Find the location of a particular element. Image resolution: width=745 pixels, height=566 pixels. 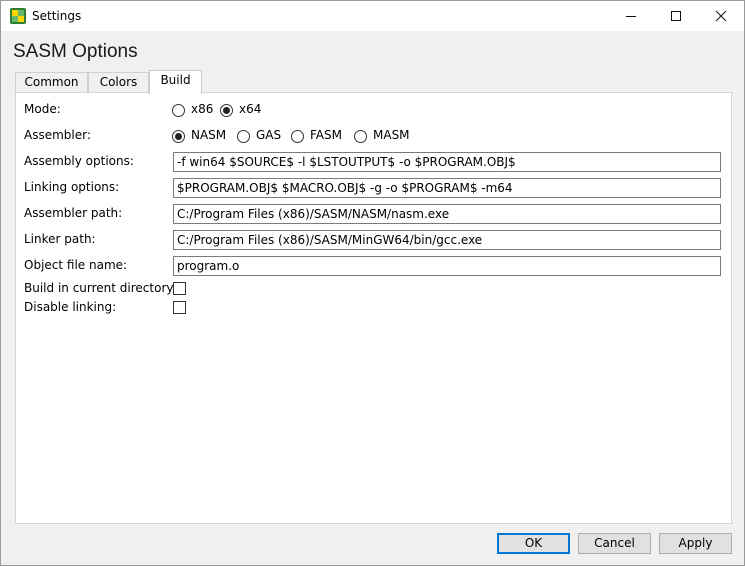

assembler-label: Assembler: is located at coordinates (57, 135).